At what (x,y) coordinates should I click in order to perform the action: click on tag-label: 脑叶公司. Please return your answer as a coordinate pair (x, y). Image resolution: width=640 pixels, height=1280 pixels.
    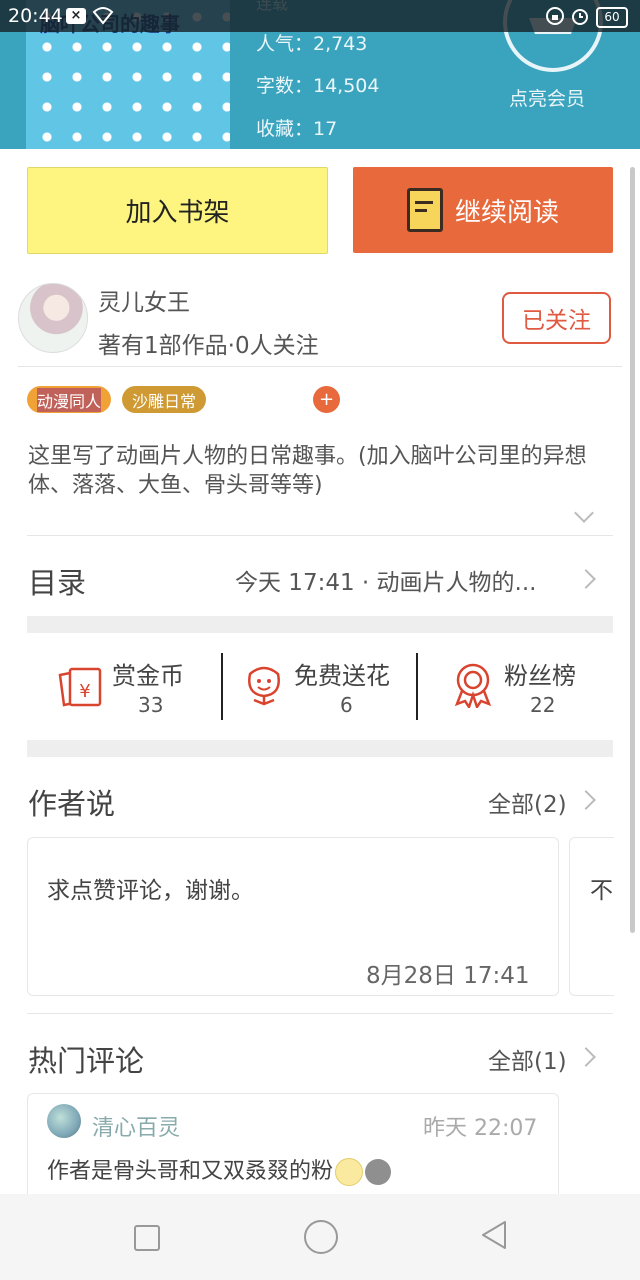
    Looking at the image, I should click on (259, 401).